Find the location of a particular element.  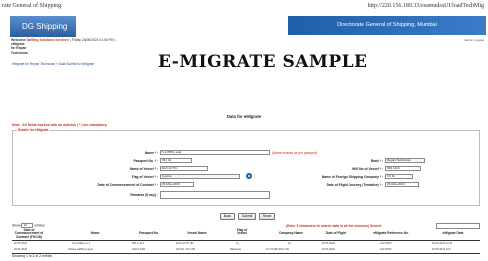

rank-label: Rank * : is located at coordinates (376, 161).